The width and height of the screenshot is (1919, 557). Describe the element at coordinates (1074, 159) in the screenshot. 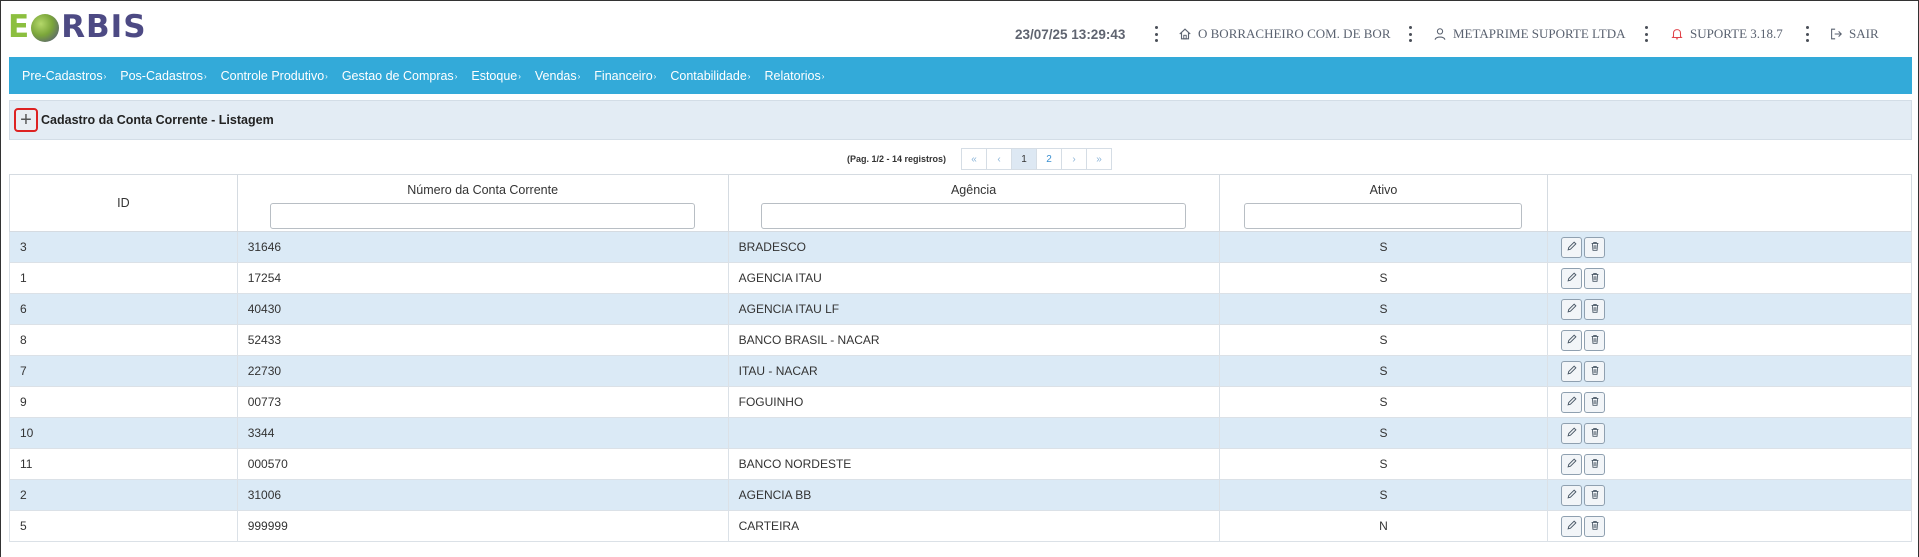

I see `next-page-button: ›` at that location.